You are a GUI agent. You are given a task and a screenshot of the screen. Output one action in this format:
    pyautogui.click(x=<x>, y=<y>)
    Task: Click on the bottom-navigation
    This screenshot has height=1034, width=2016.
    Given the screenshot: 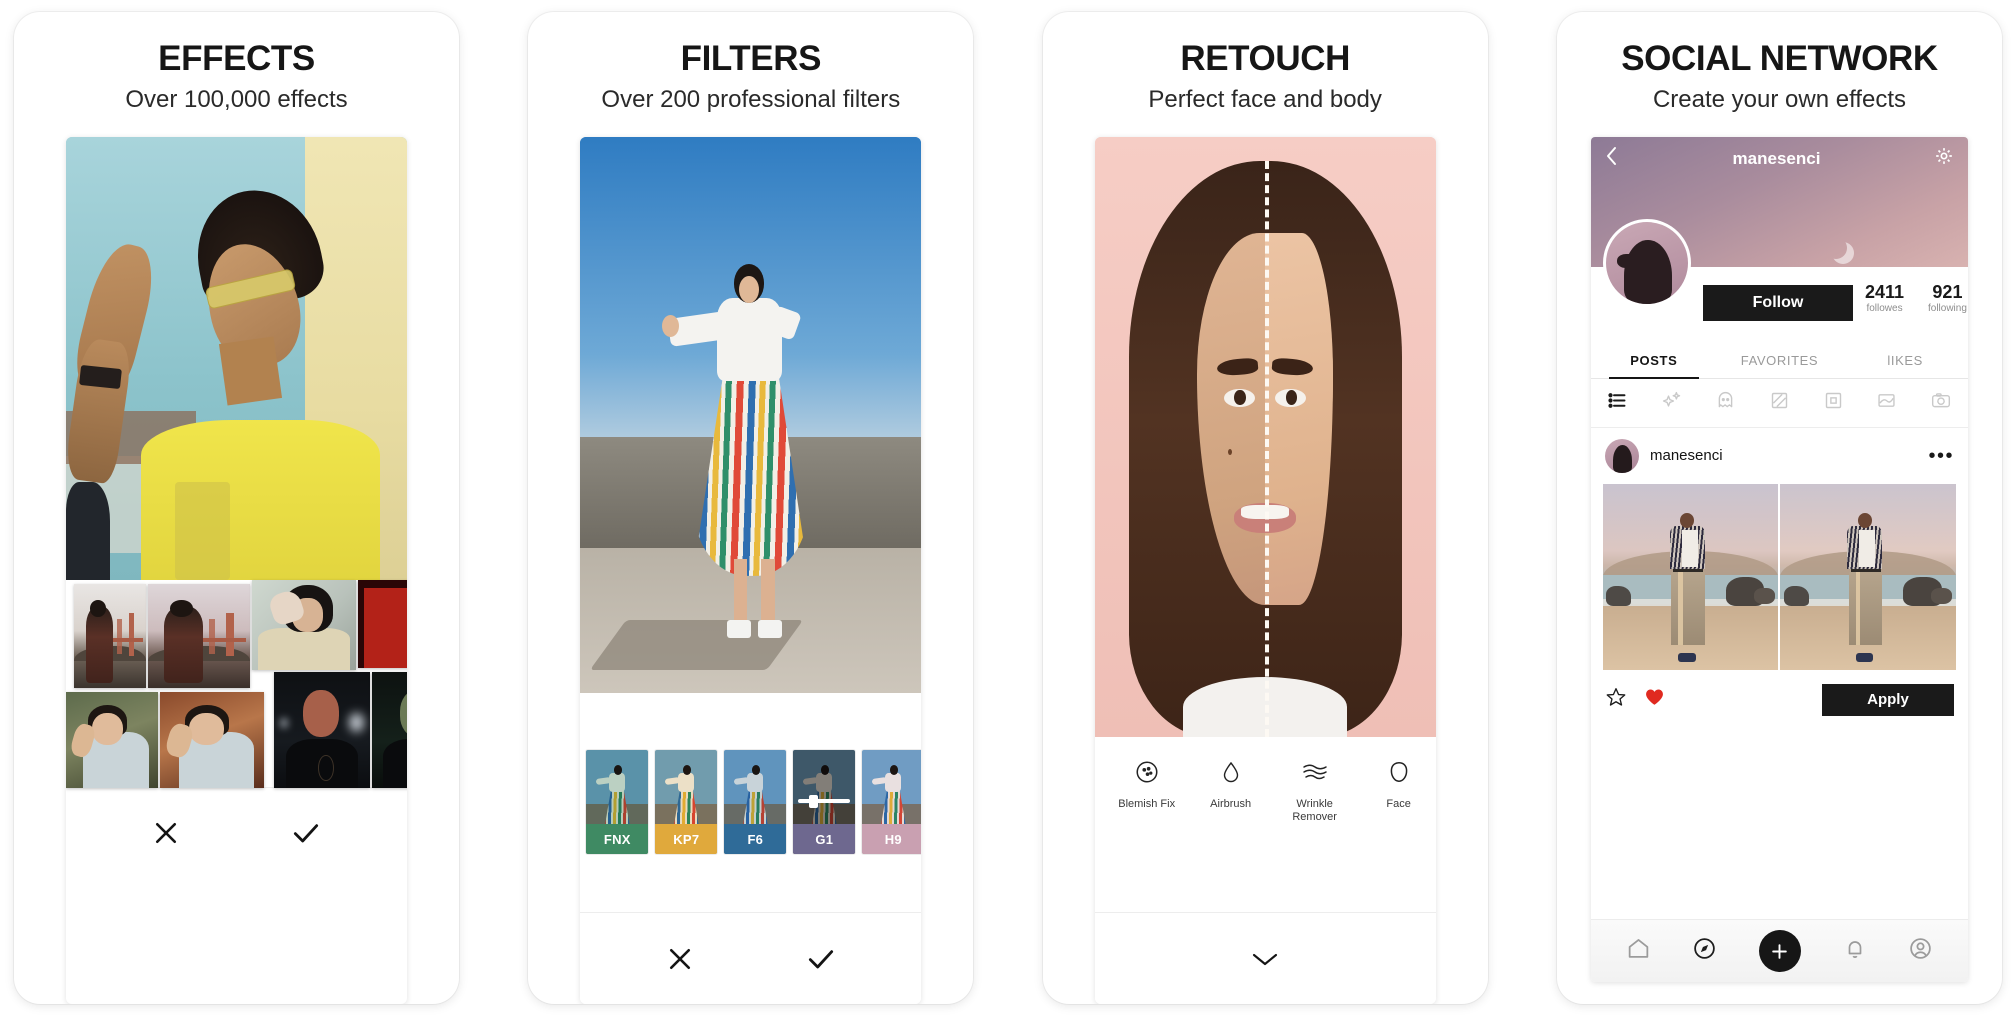 What is the action you would take?
    pyautogui.click(x=1779, y=950)
    